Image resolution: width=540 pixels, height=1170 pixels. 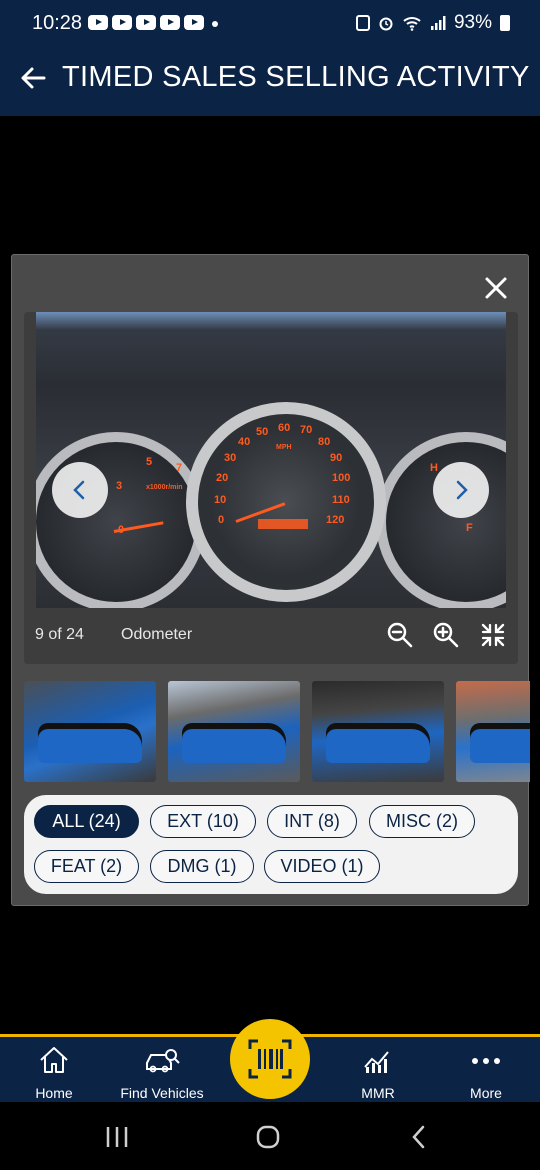 I want to click on filter-chip-all: ALL (24), so click(x=86, y=821).